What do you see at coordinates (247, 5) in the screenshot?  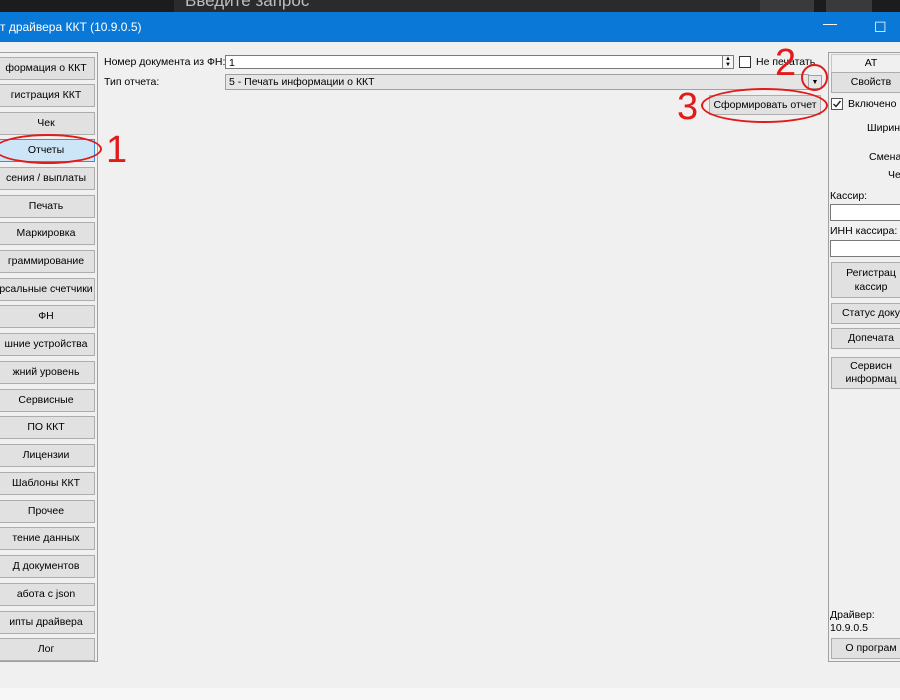 I see `taskbar-search-placeholder: Введите запрос` at bounding box center [247, 5].